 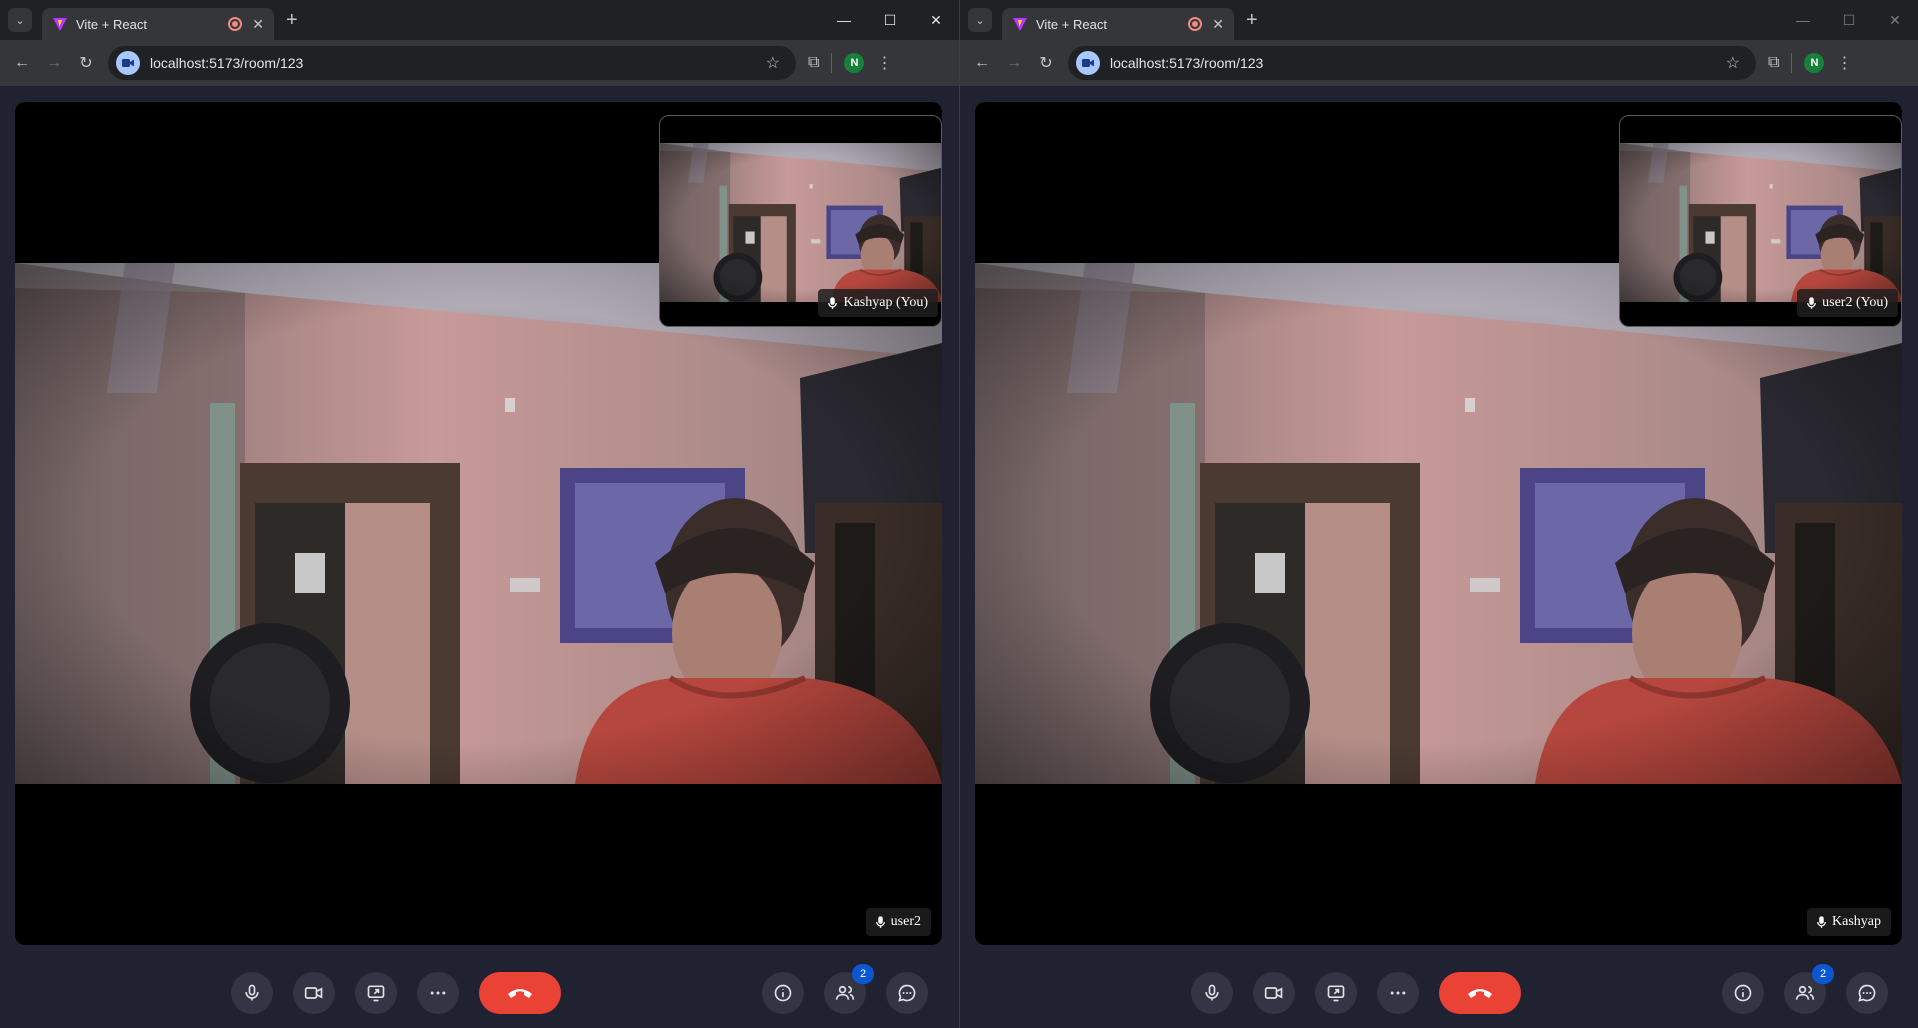 I want to click on self-view-tile: Kashyap (You), so click(x=800, y=221).